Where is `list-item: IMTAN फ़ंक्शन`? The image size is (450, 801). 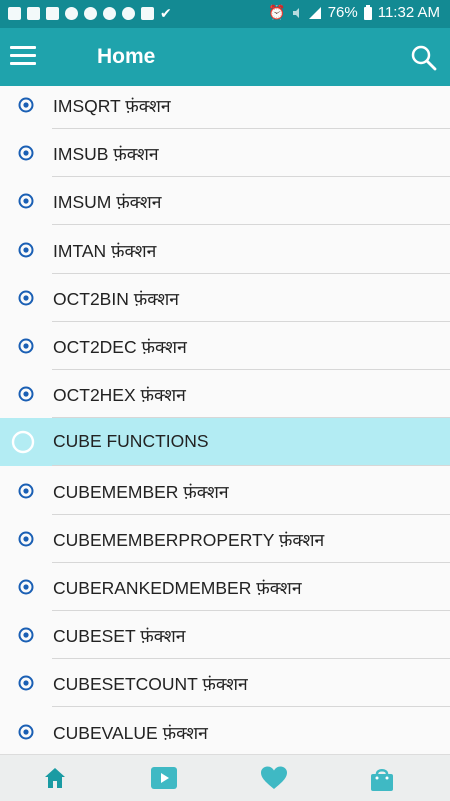
list-item: IMTAN फ़ंक्शन is located at coordinates (225, 250).